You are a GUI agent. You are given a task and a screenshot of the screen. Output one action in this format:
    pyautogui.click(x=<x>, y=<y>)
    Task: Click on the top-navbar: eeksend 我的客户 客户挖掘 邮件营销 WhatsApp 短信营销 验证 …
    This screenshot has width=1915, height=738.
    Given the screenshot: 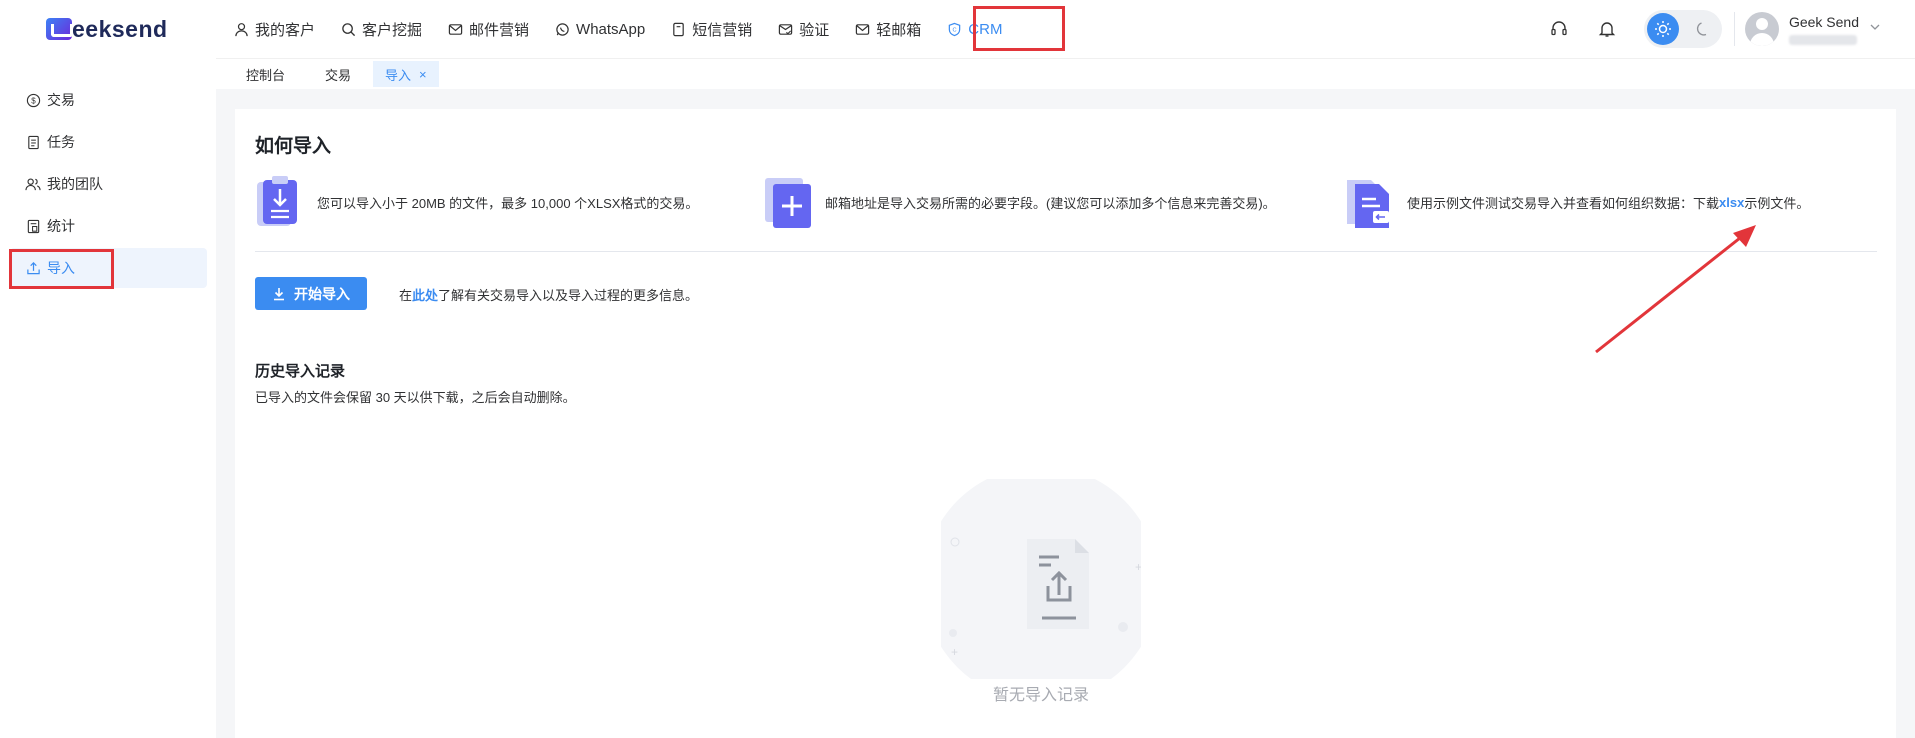 What is the action you would take?
    pyautogui.click(x=957, y=29)
    